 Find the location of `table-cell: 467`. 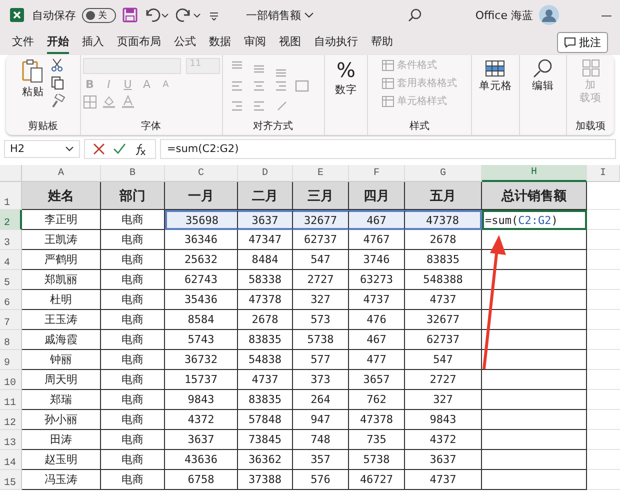

table-cell: 467 is located at coordinates (377, 220).